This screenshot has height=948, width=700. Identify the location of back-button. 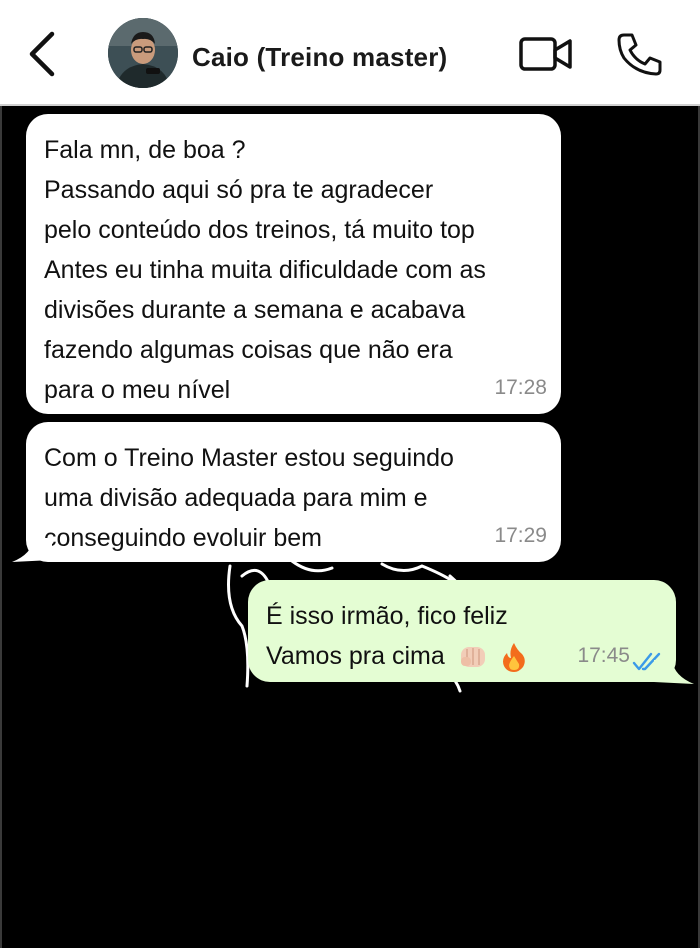
(42, 54).